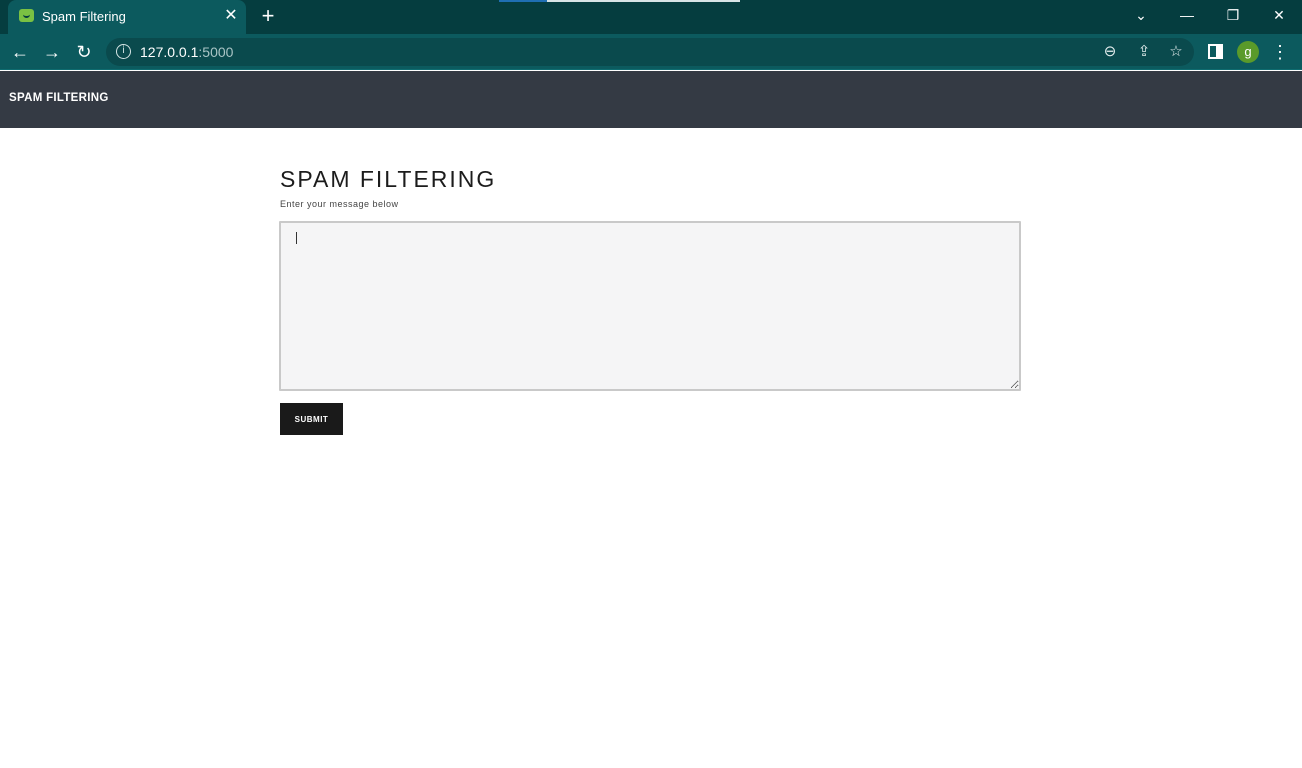  What do you see at coordinates (311, 419) in the screenshot?
I see `submit-button: SUBMIT` at bounding box center [311, 419].